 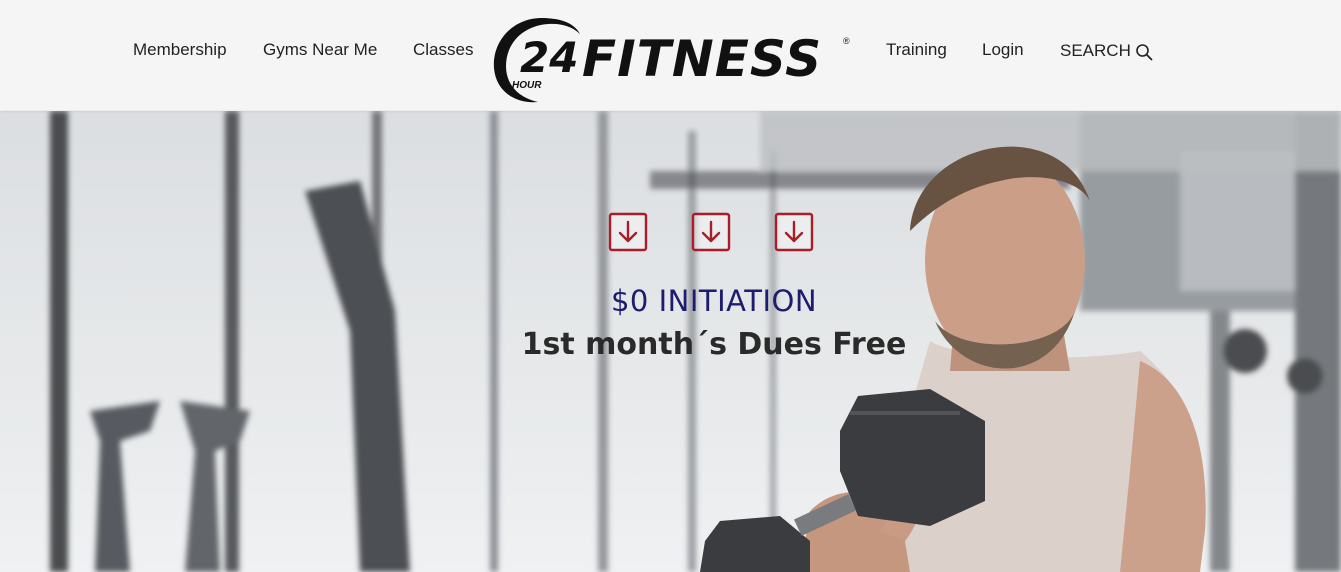 What do you see at coordinates (527, 85) in the screenshot?
I see `logo-hour: HOUR` at bounding box center [527, 85].